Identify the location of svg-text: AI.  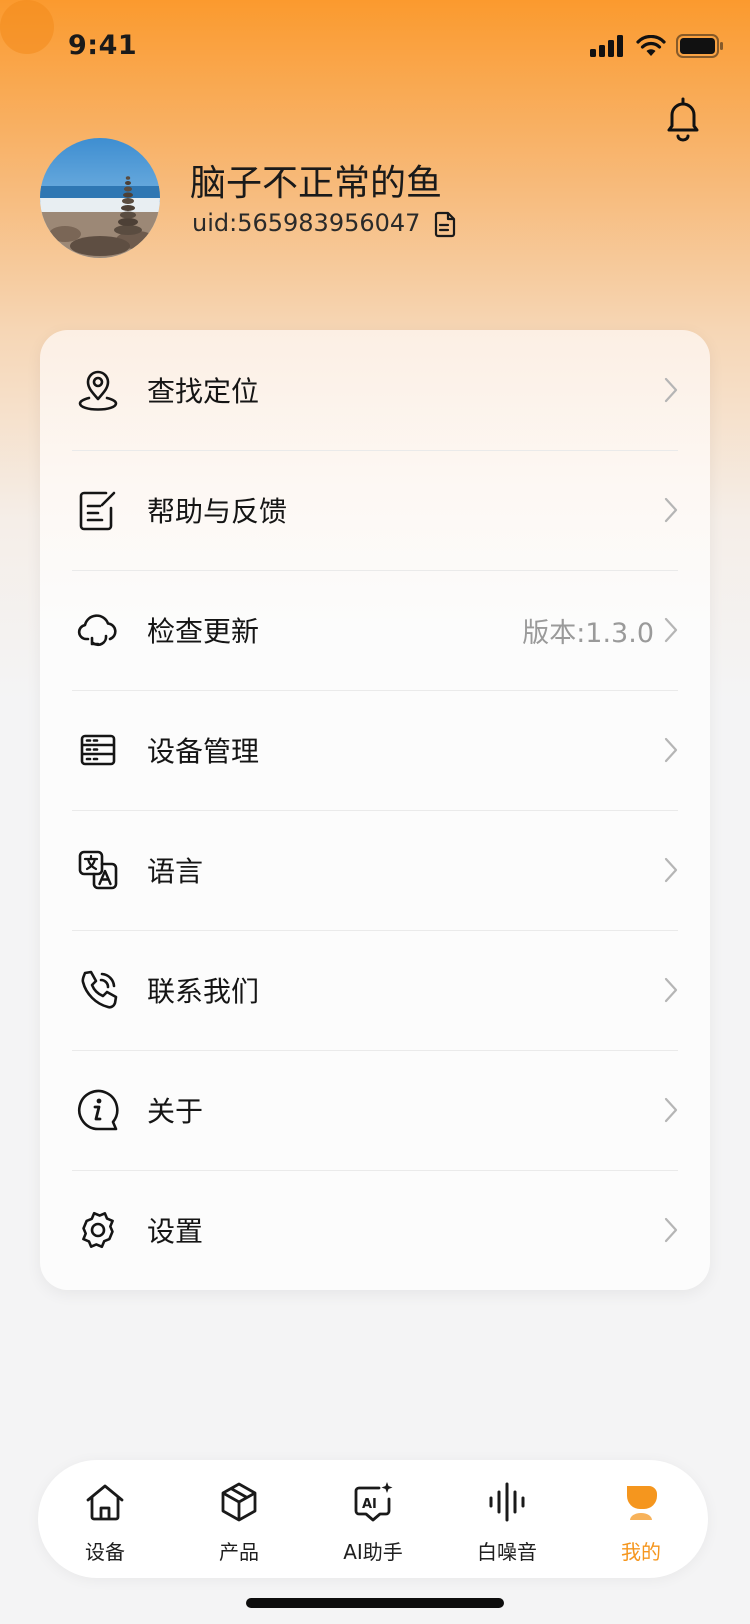
(369, 1504).